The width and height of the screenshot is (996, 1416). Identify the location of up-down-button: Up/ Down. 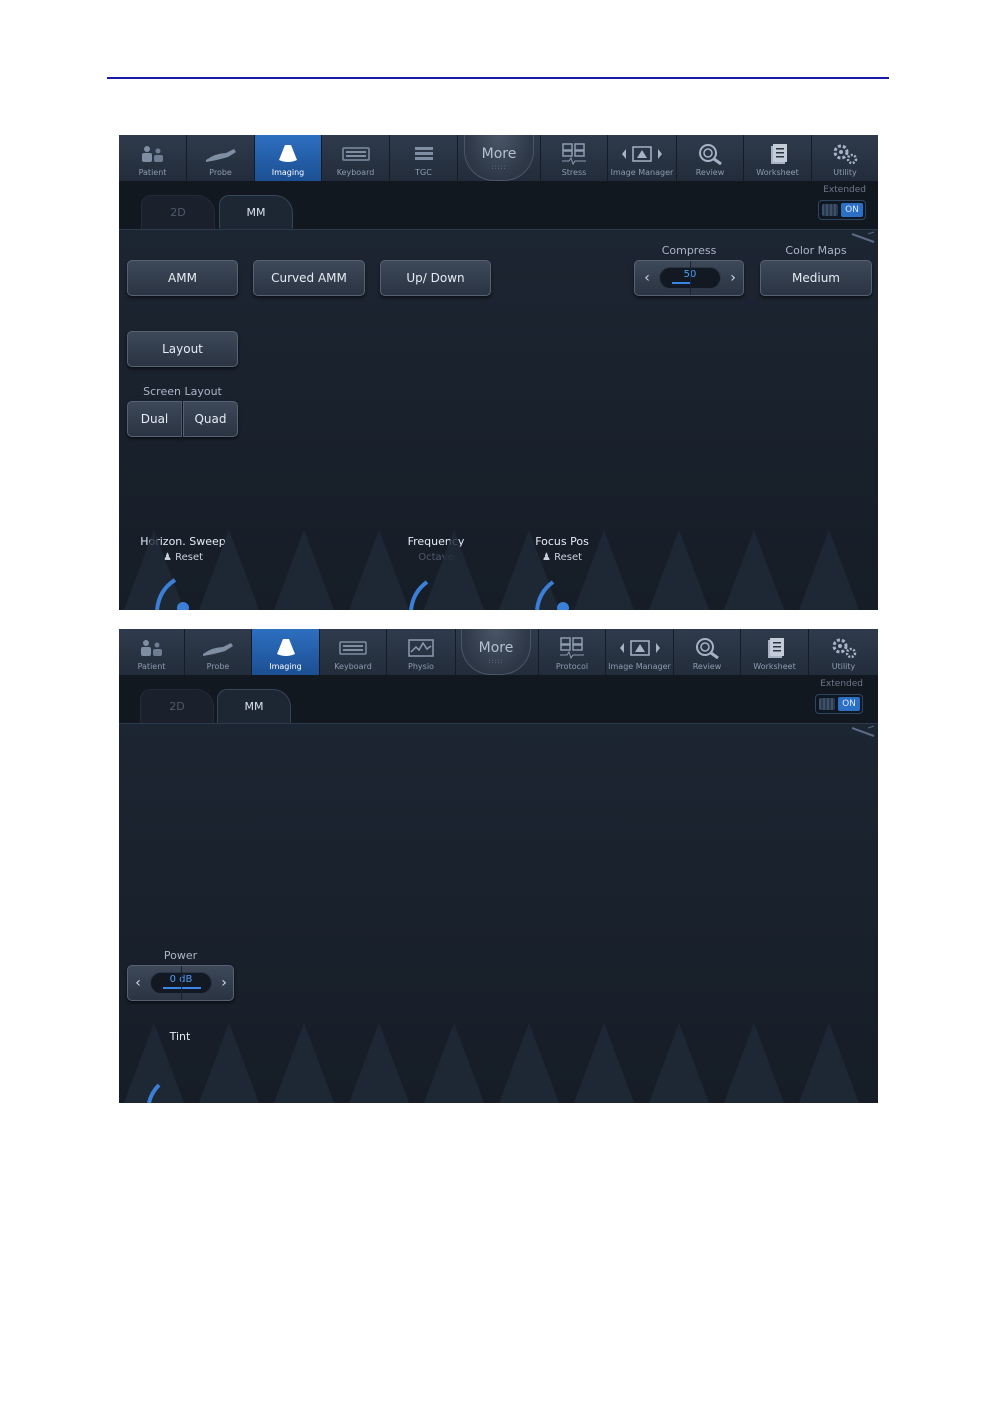
(435, 278).